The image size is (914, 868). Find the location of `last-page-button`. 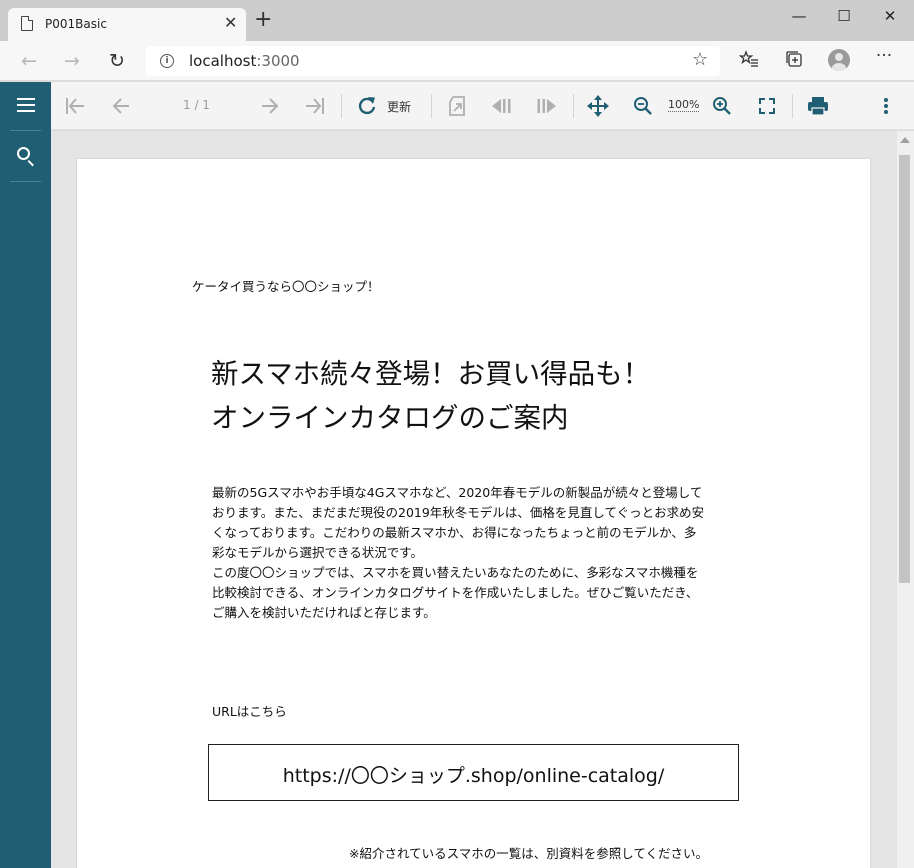

last-page-button is located at coordinates (315, 106).